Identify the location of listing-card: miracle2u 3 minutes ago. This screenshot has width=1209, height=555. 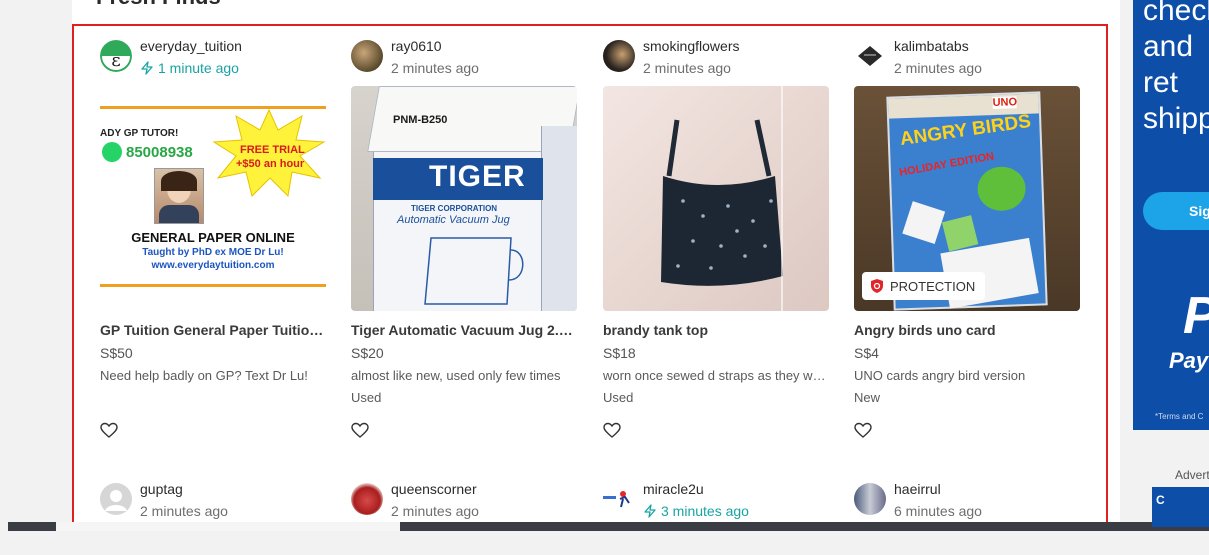
(716, 500).